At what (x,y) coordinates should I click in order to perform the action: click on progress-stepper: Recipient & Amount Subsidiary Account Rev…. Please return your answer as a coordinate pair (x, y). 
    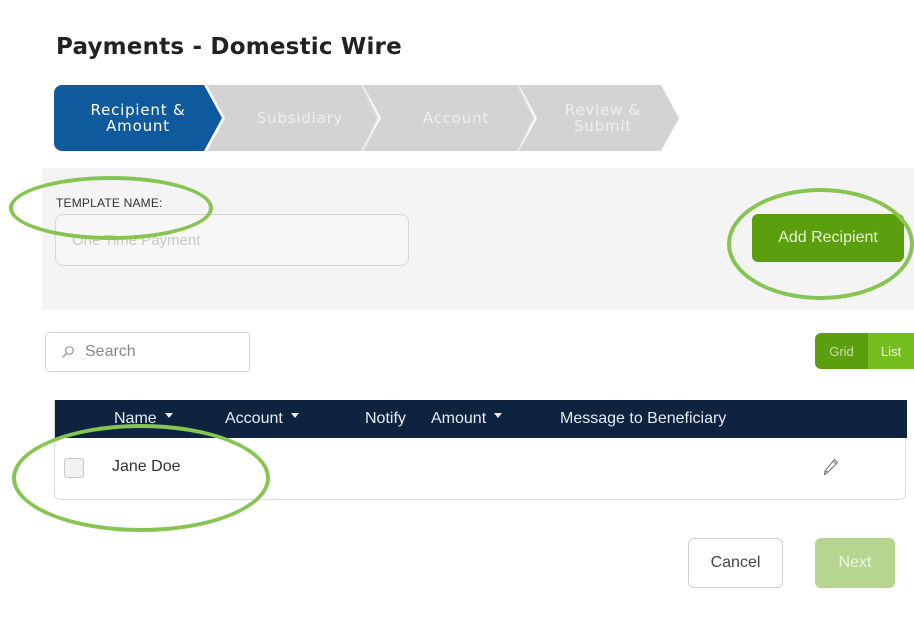
    Looking at the image, I should click on (366, 118).